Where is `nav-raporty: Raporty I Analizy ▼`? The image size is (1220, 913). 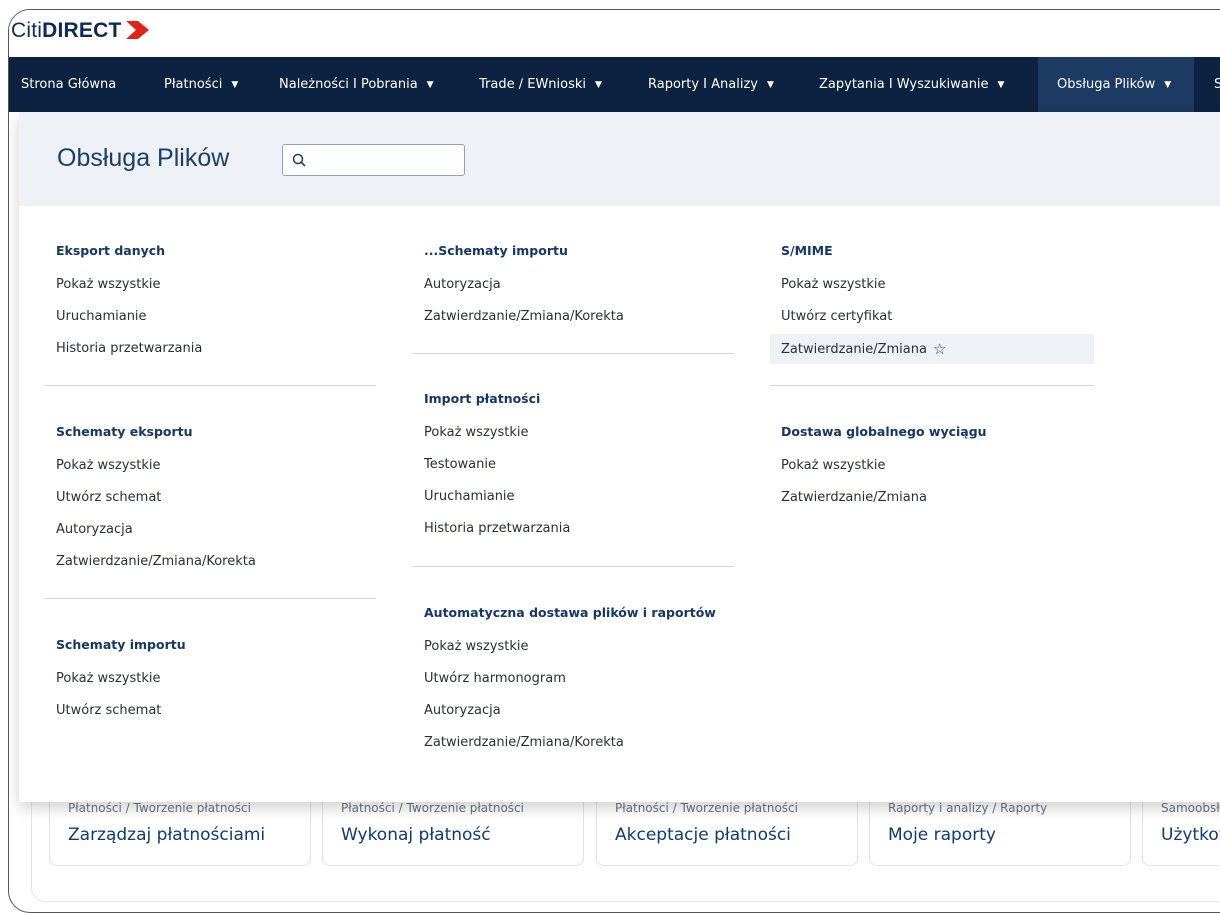
nav-raporty: Raporty I Analizy ▼ is located at coordinates (711, 84).